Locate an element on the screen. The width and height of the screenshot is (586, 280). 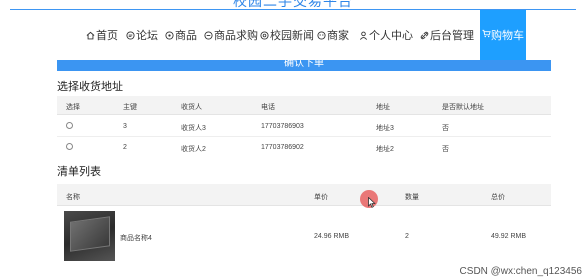
recipient-address: 地址2 is located at coordinates (385, 149).